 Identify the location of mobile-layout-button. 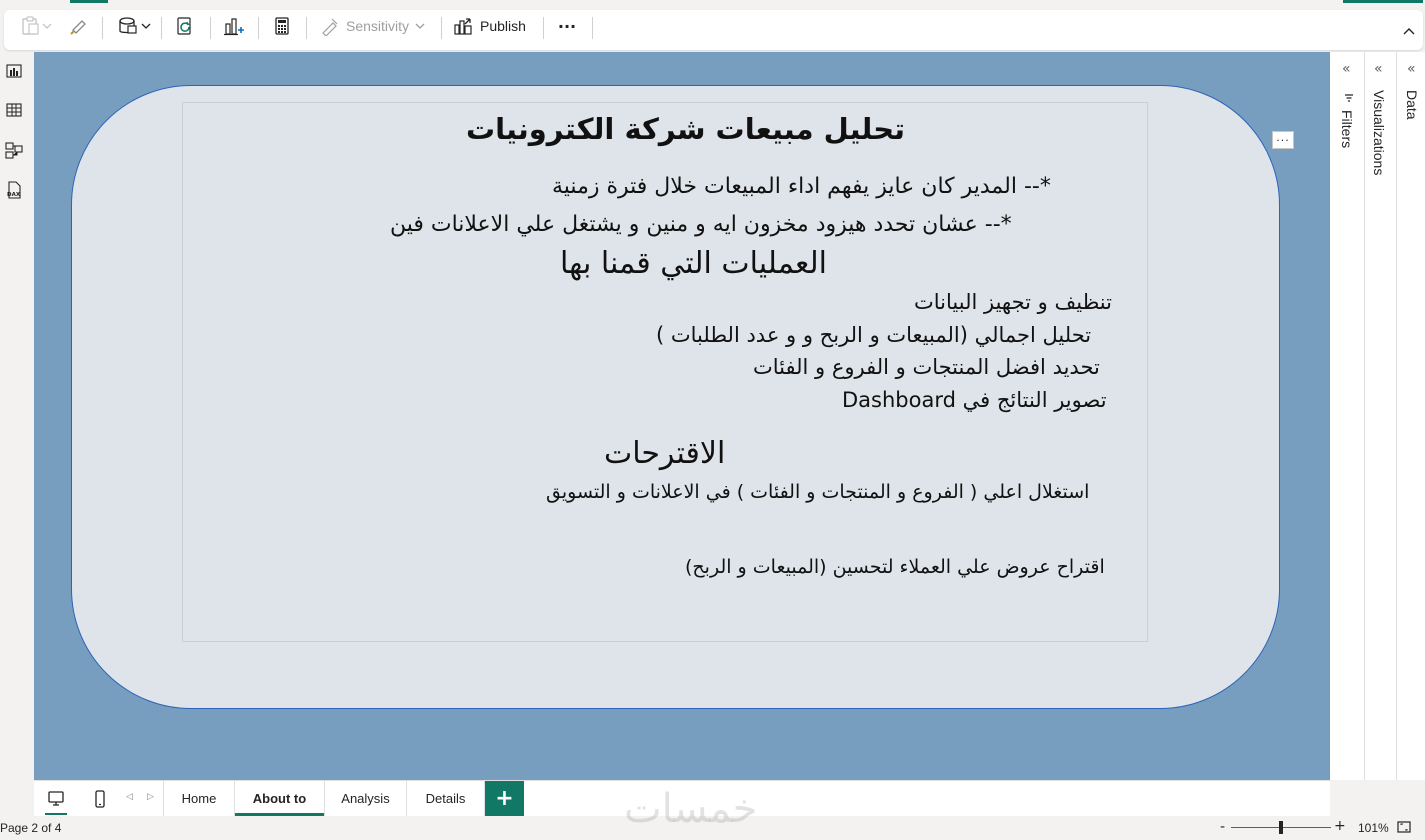
(100, 799).